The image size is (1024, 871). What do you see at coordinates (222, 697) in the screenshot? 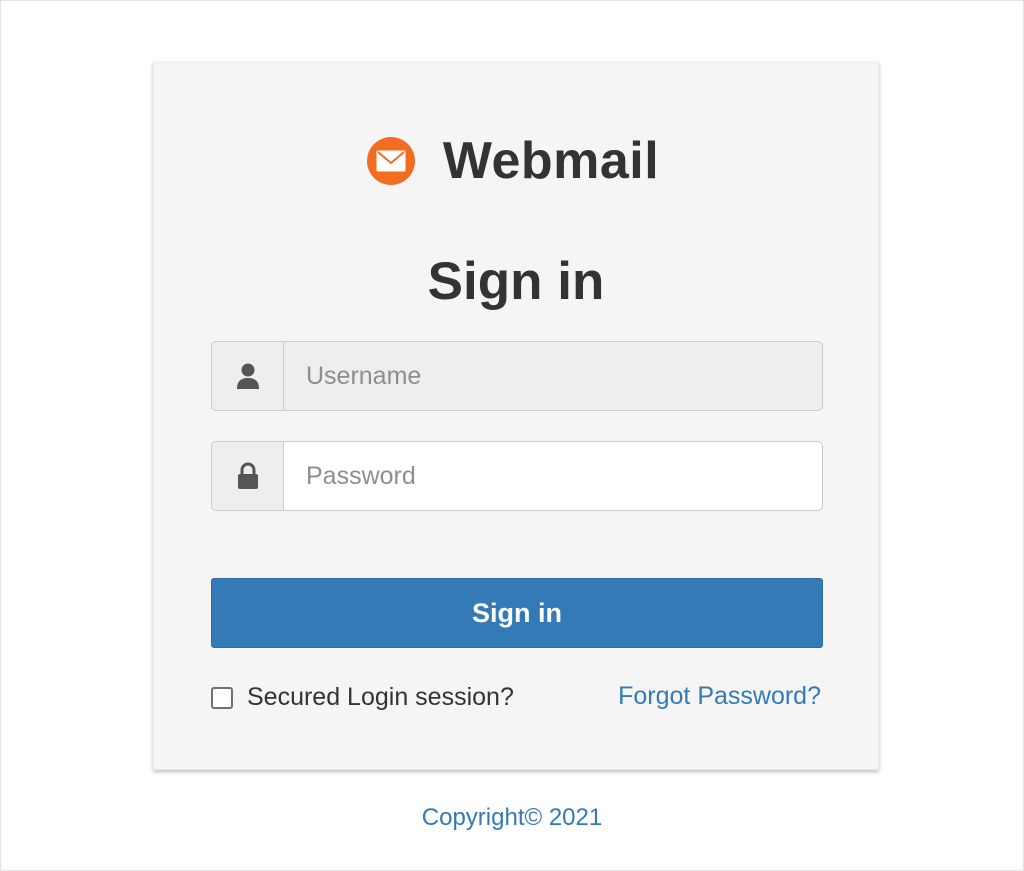
I see `secured-session-checkbox` at bounding box center [222, 697].